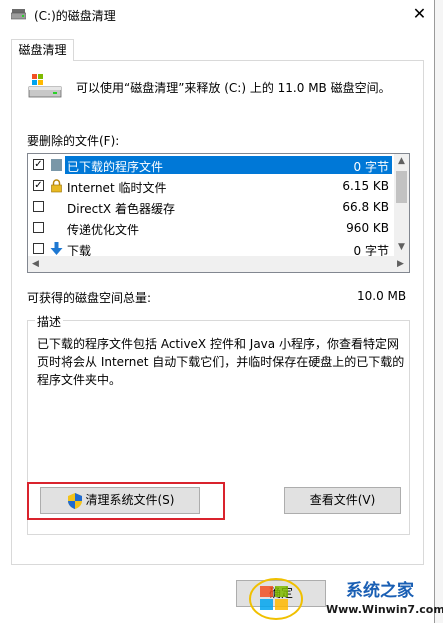 This screenshot has width=443, height=623. I want to click on scroll-thumb, so click(401, 187).